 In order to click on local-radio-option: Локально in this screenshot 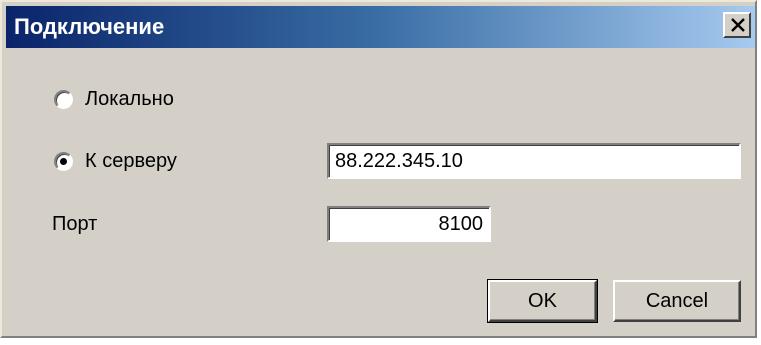, I will do `click(114, 99)`.